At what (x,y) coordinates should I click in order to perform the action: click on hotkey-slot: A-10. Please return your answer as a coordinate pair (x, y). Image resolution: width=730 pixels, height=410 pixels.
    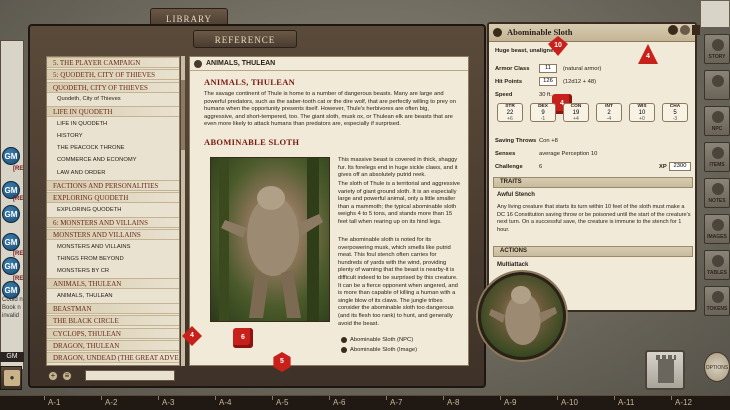
    Looking at the image, I should click on (569, 402).